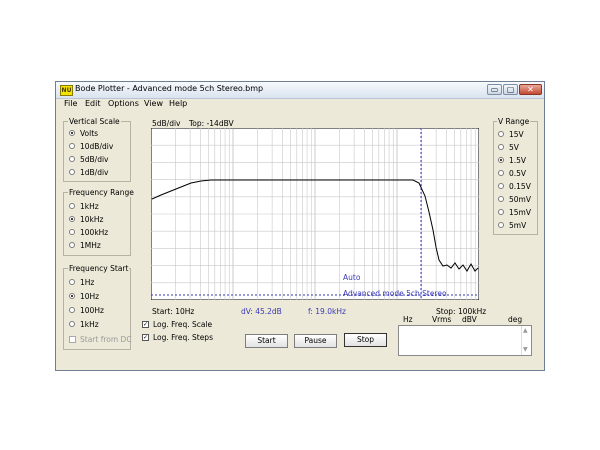 The width and height of the screenshot is (600, 450). What do you see at coordinates (89, 133) in the screenshot?
I see `radio-label: Volts` at bounding box center [89, 133].